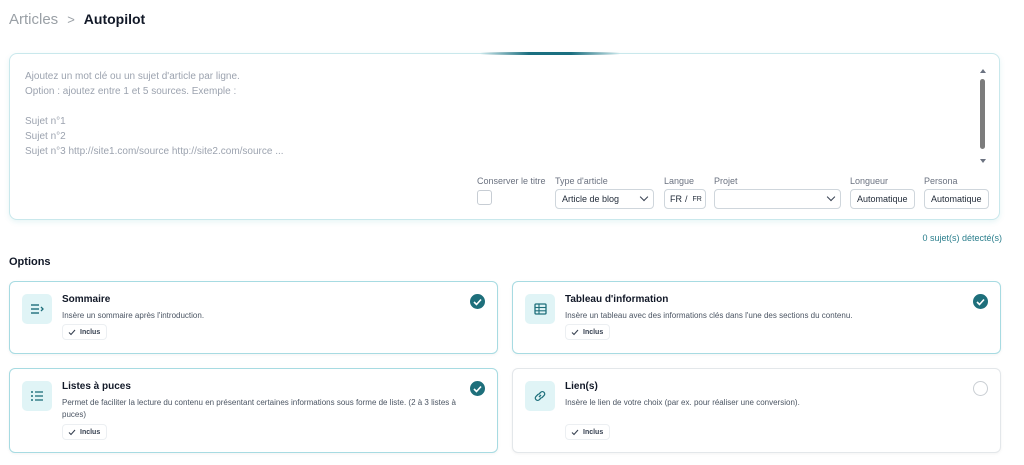  What do you see at coordinates (777, 199) in the screenshot?
I see `project-select` at bounding box center [777, 199].